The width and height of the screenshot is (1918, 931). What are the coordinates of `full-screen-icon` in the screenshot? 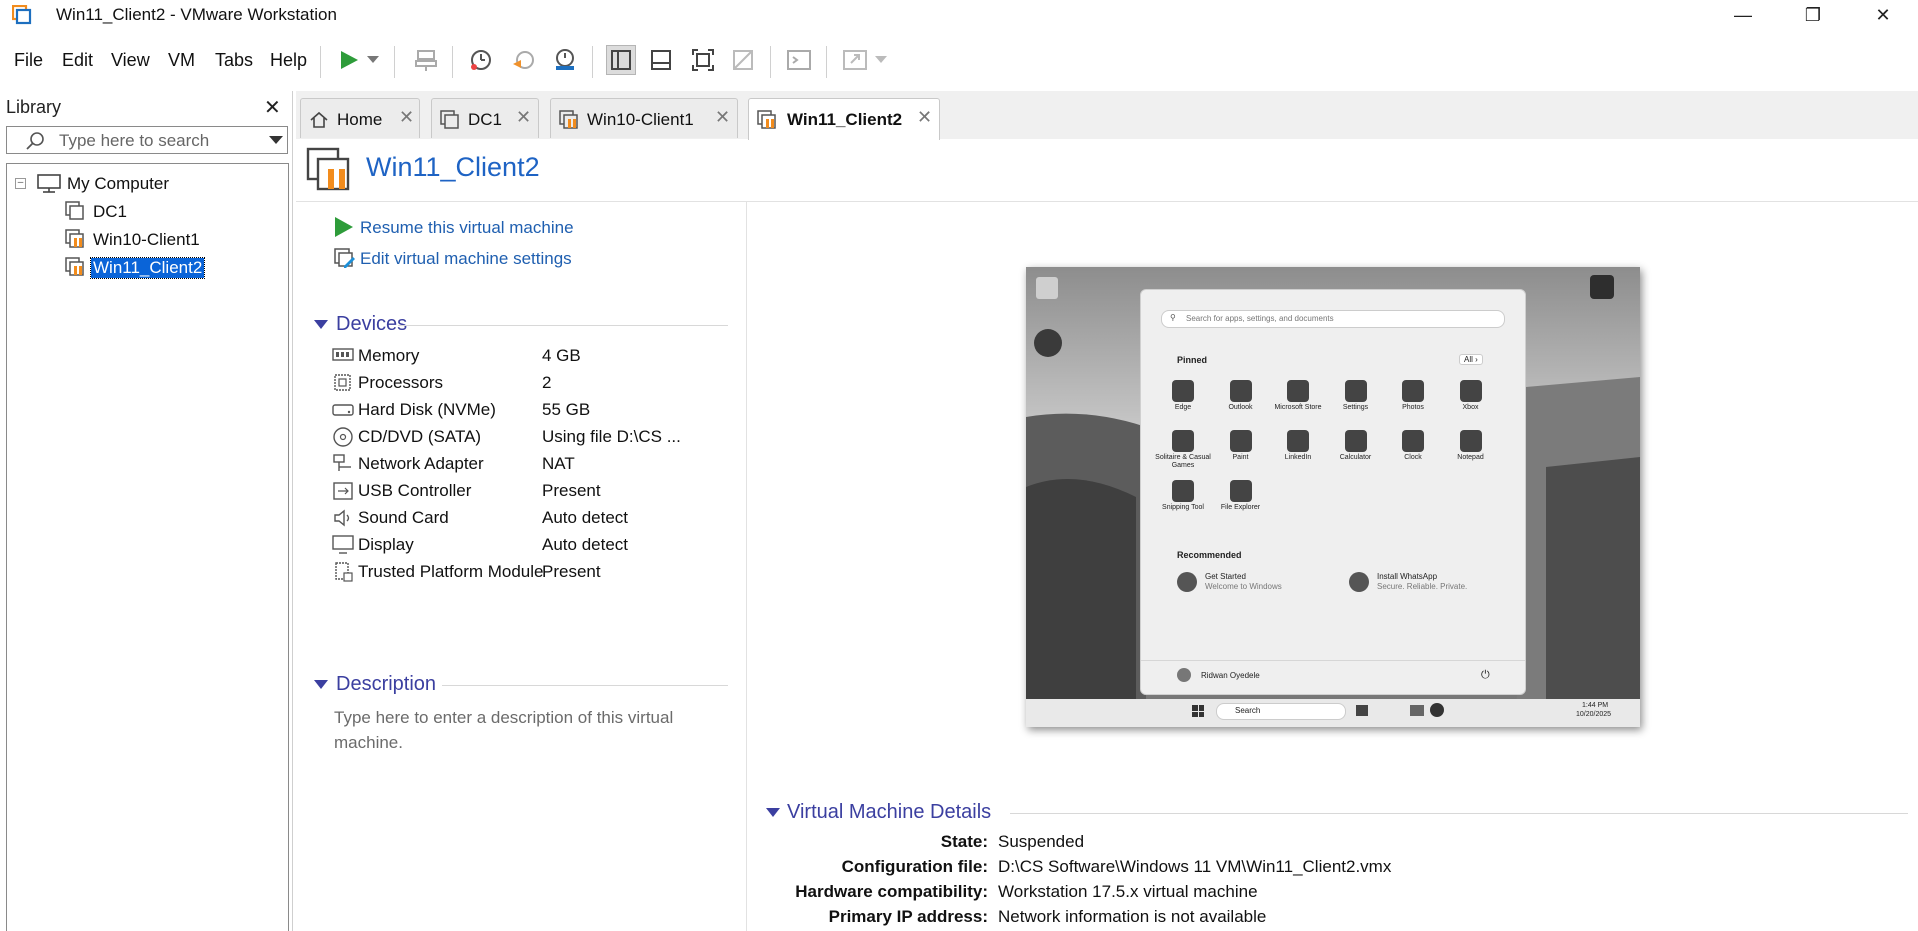 It's located at (703, 60).